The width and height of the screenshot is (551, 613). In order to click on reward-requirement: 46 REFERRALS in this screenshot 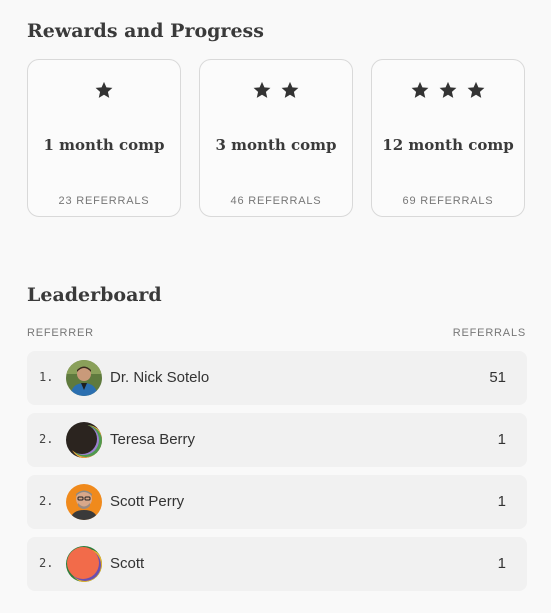, I will do `click(276, 201)`.